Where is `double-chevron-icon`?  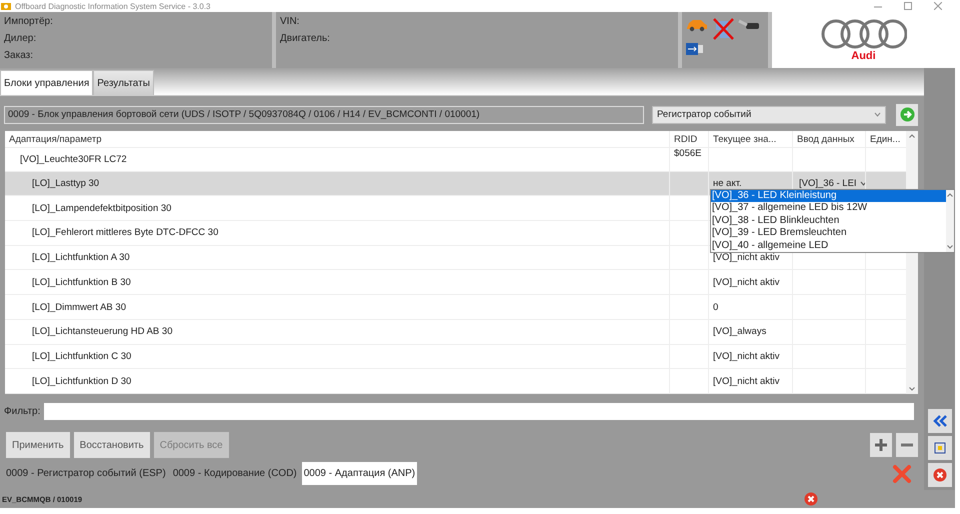
double-chevron-icon is located at coordinates (939, 421).